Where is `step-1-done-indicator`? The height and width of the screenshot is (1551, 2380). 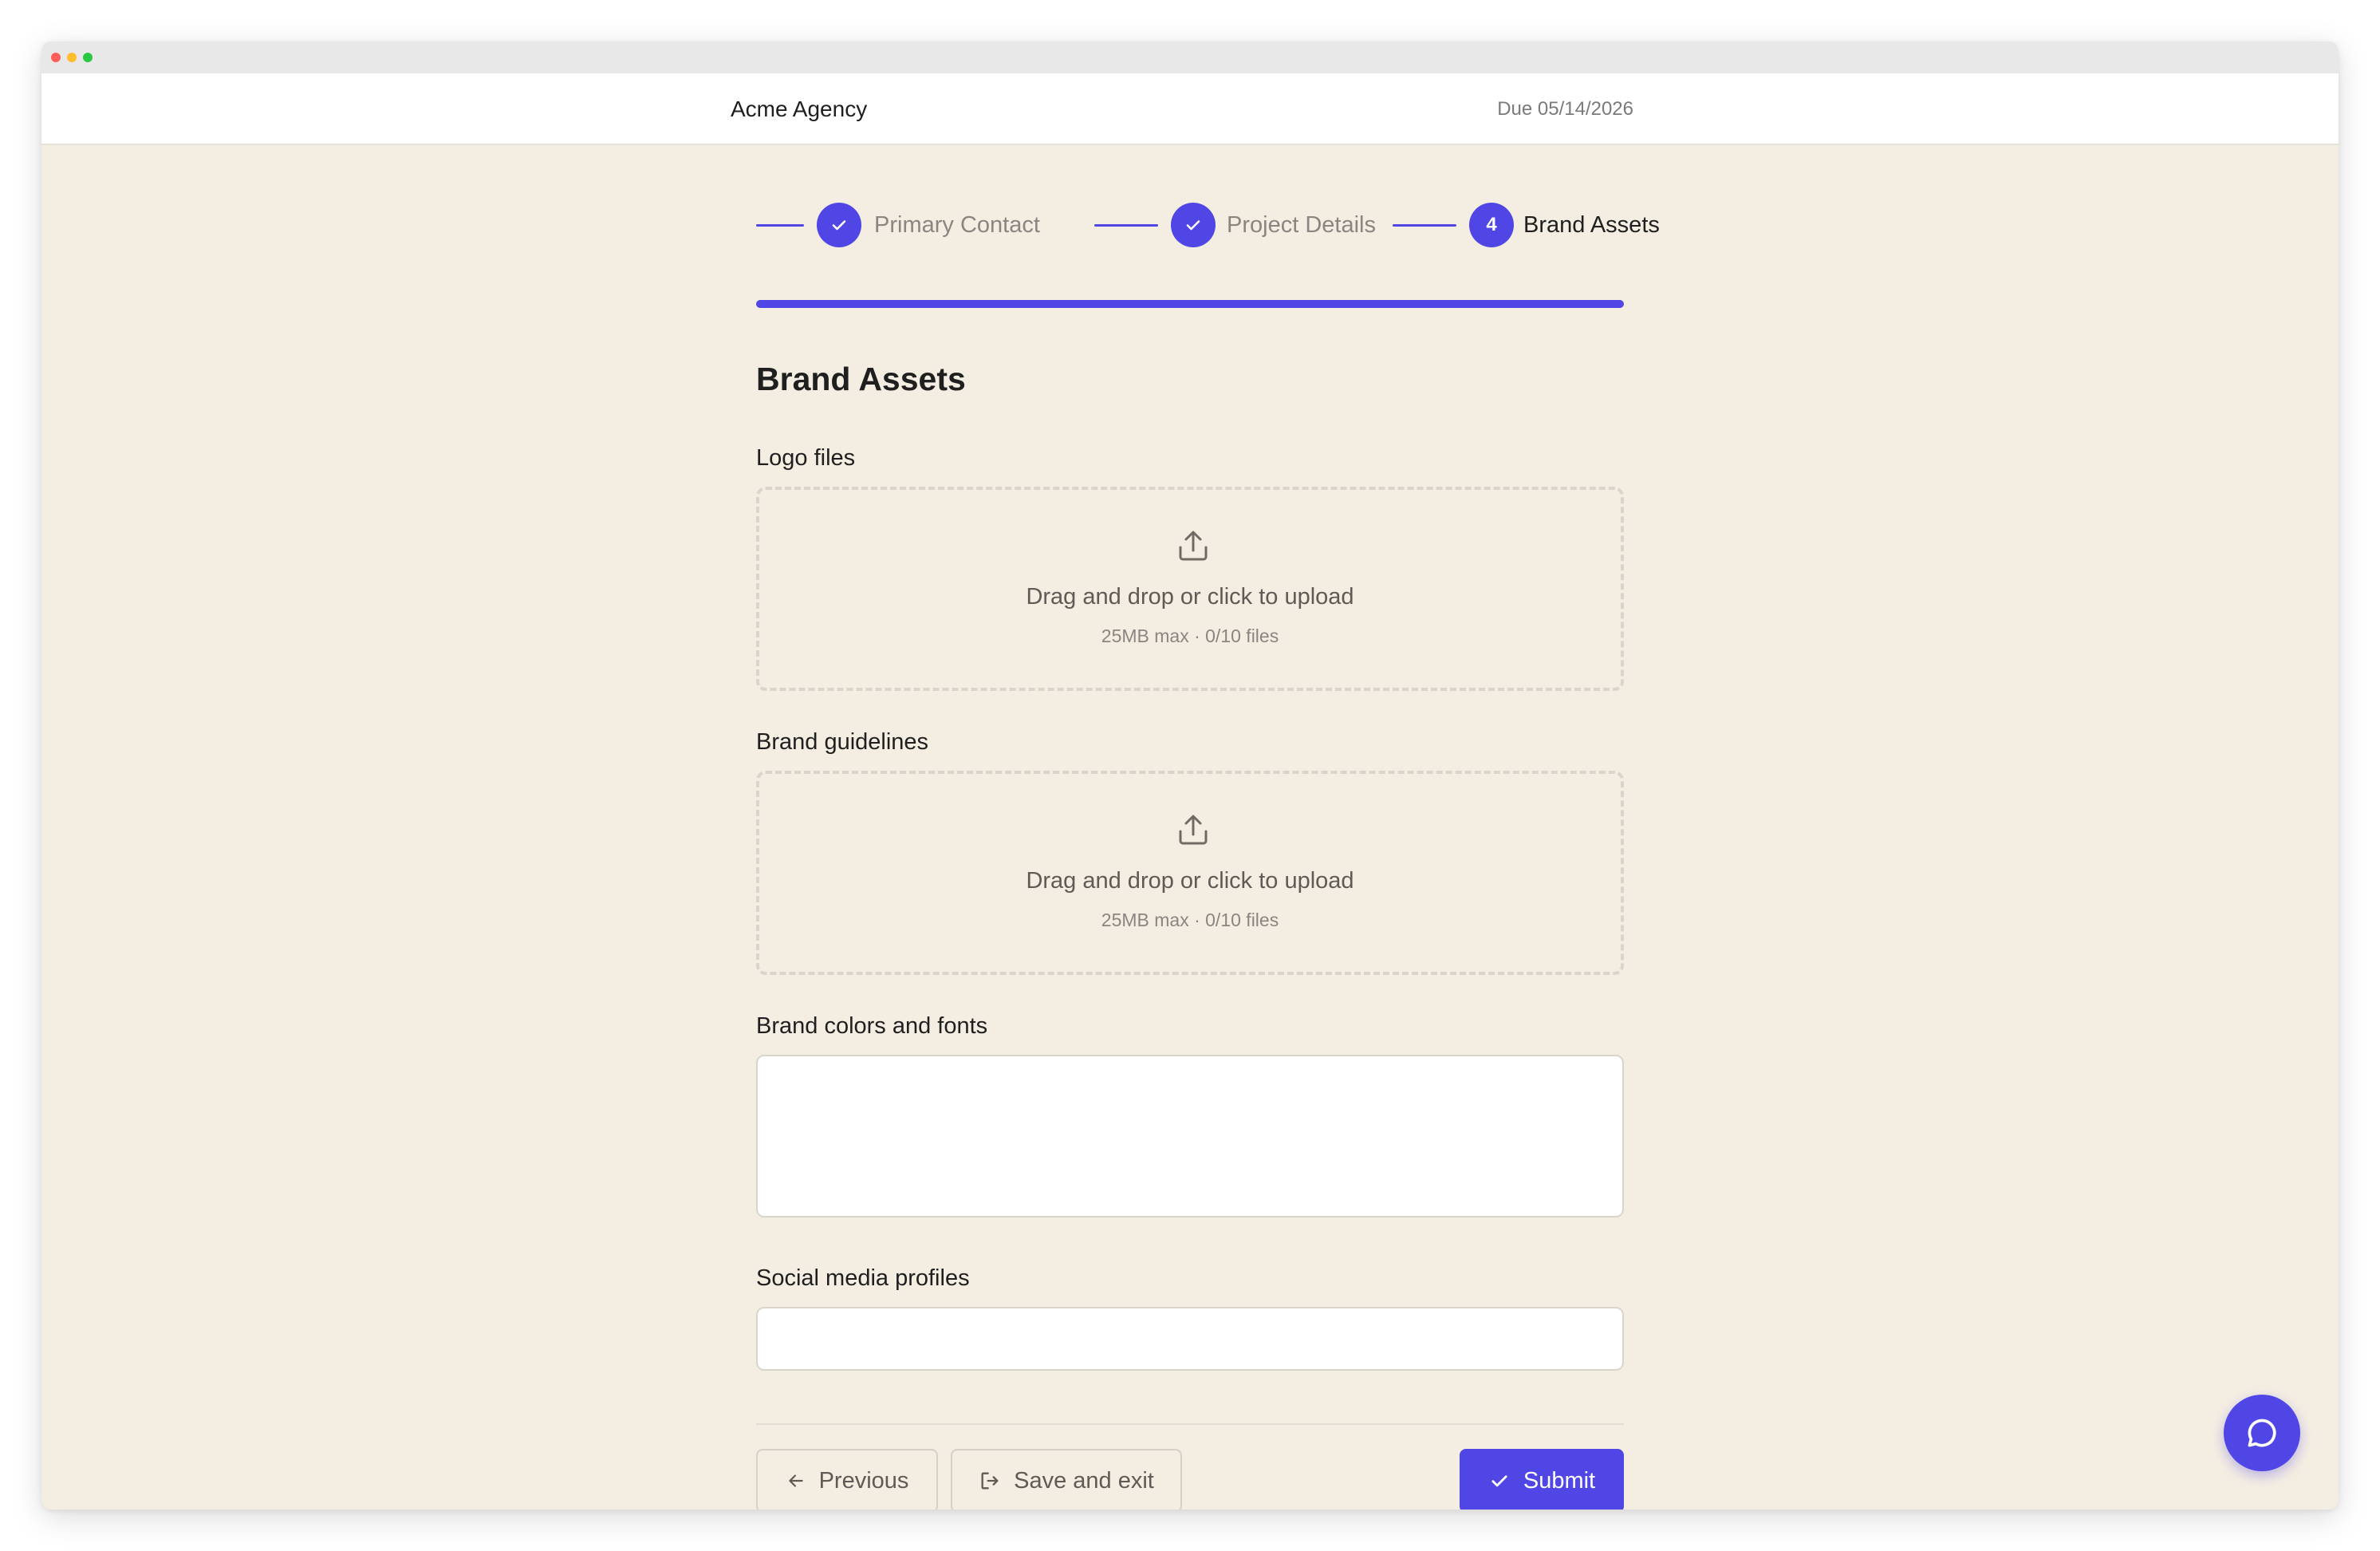
step-1-done-indicator is located at coordinates (839, 225).